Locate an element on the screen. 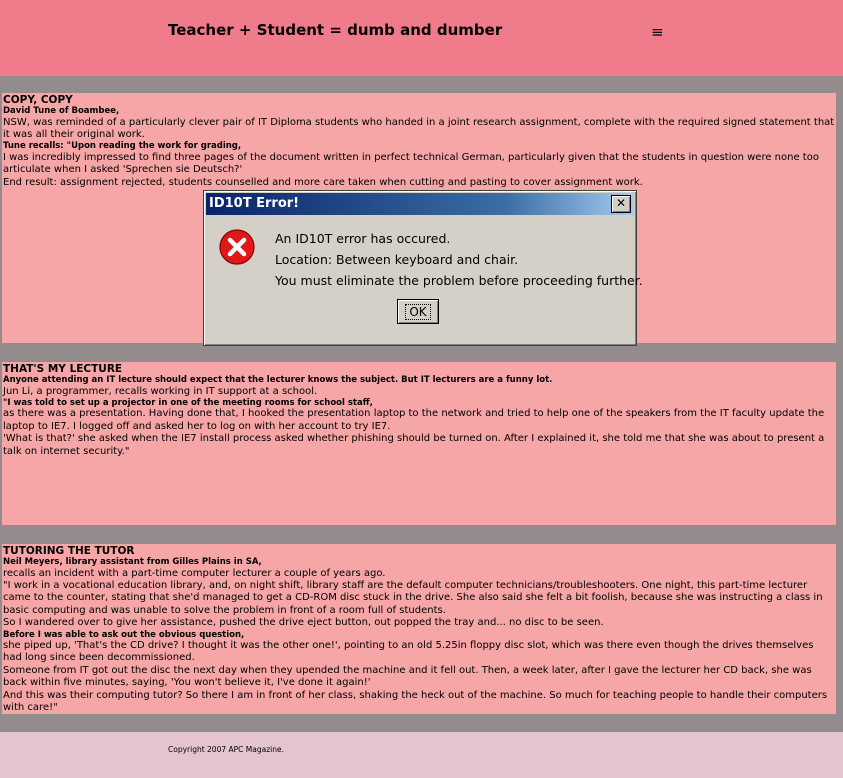 The height and width of the screenshot is (778, 843). page-title: Teacher + Student = dumb and dumber is located at coordinates (335, 30).